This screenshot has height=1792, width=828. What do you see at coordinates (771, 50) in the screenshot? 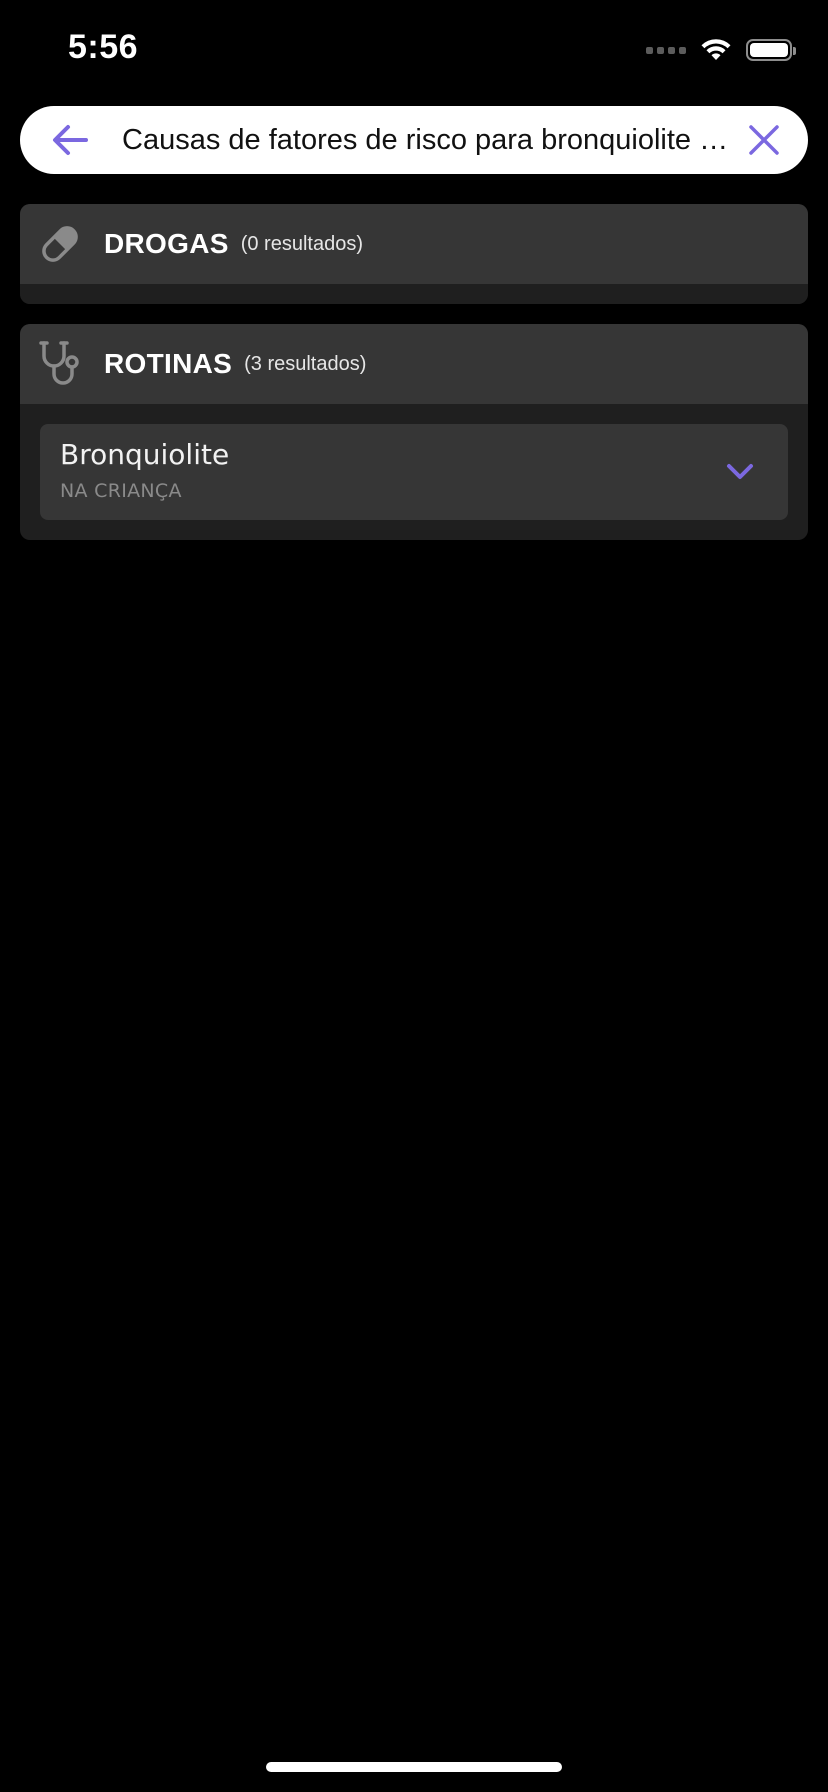
I see `battery-icon` at bounding box center [771, 50].